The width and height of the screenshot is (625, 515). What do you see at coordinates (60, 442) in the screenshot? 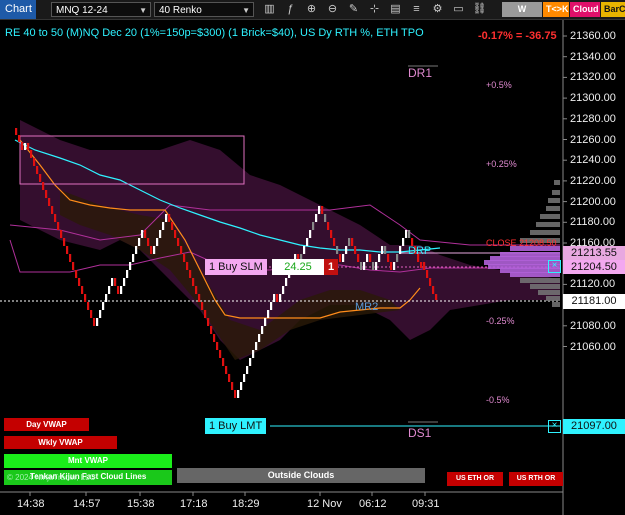
I see `wkly-vwap-button: Wkly VWAP` at bounding box center [60, 442].